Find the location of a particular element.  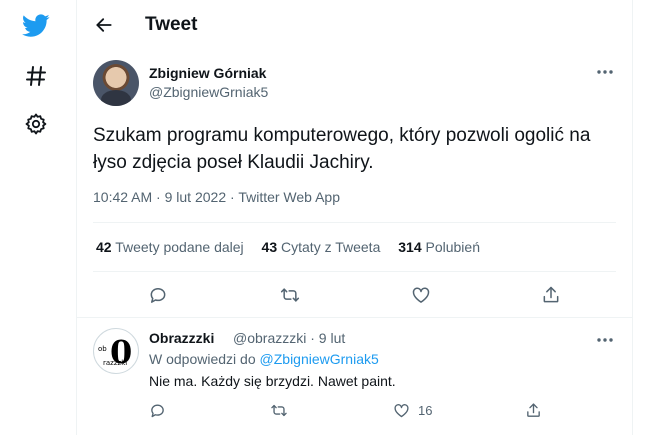

author-name: Zbigniew Górniak is located at coordinates (207, 73).